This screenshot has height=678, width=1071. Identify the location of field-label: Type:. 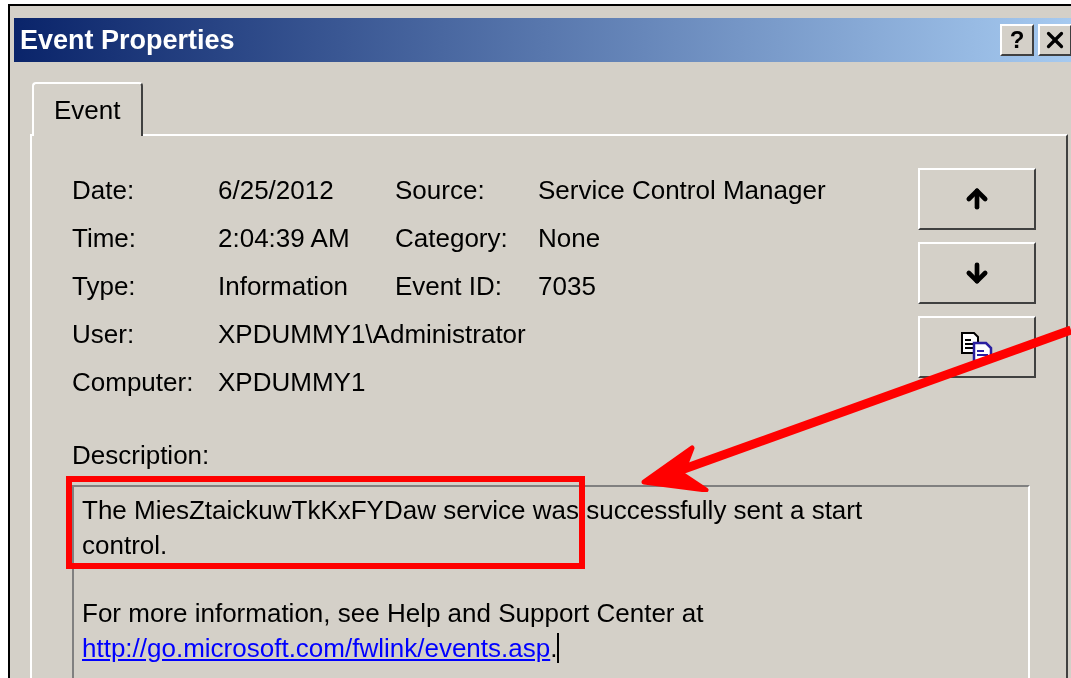
(104, 286).